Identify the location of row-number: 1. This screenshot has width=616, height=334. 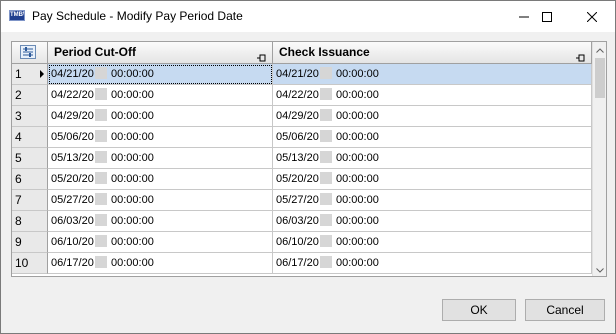
(30, 74).